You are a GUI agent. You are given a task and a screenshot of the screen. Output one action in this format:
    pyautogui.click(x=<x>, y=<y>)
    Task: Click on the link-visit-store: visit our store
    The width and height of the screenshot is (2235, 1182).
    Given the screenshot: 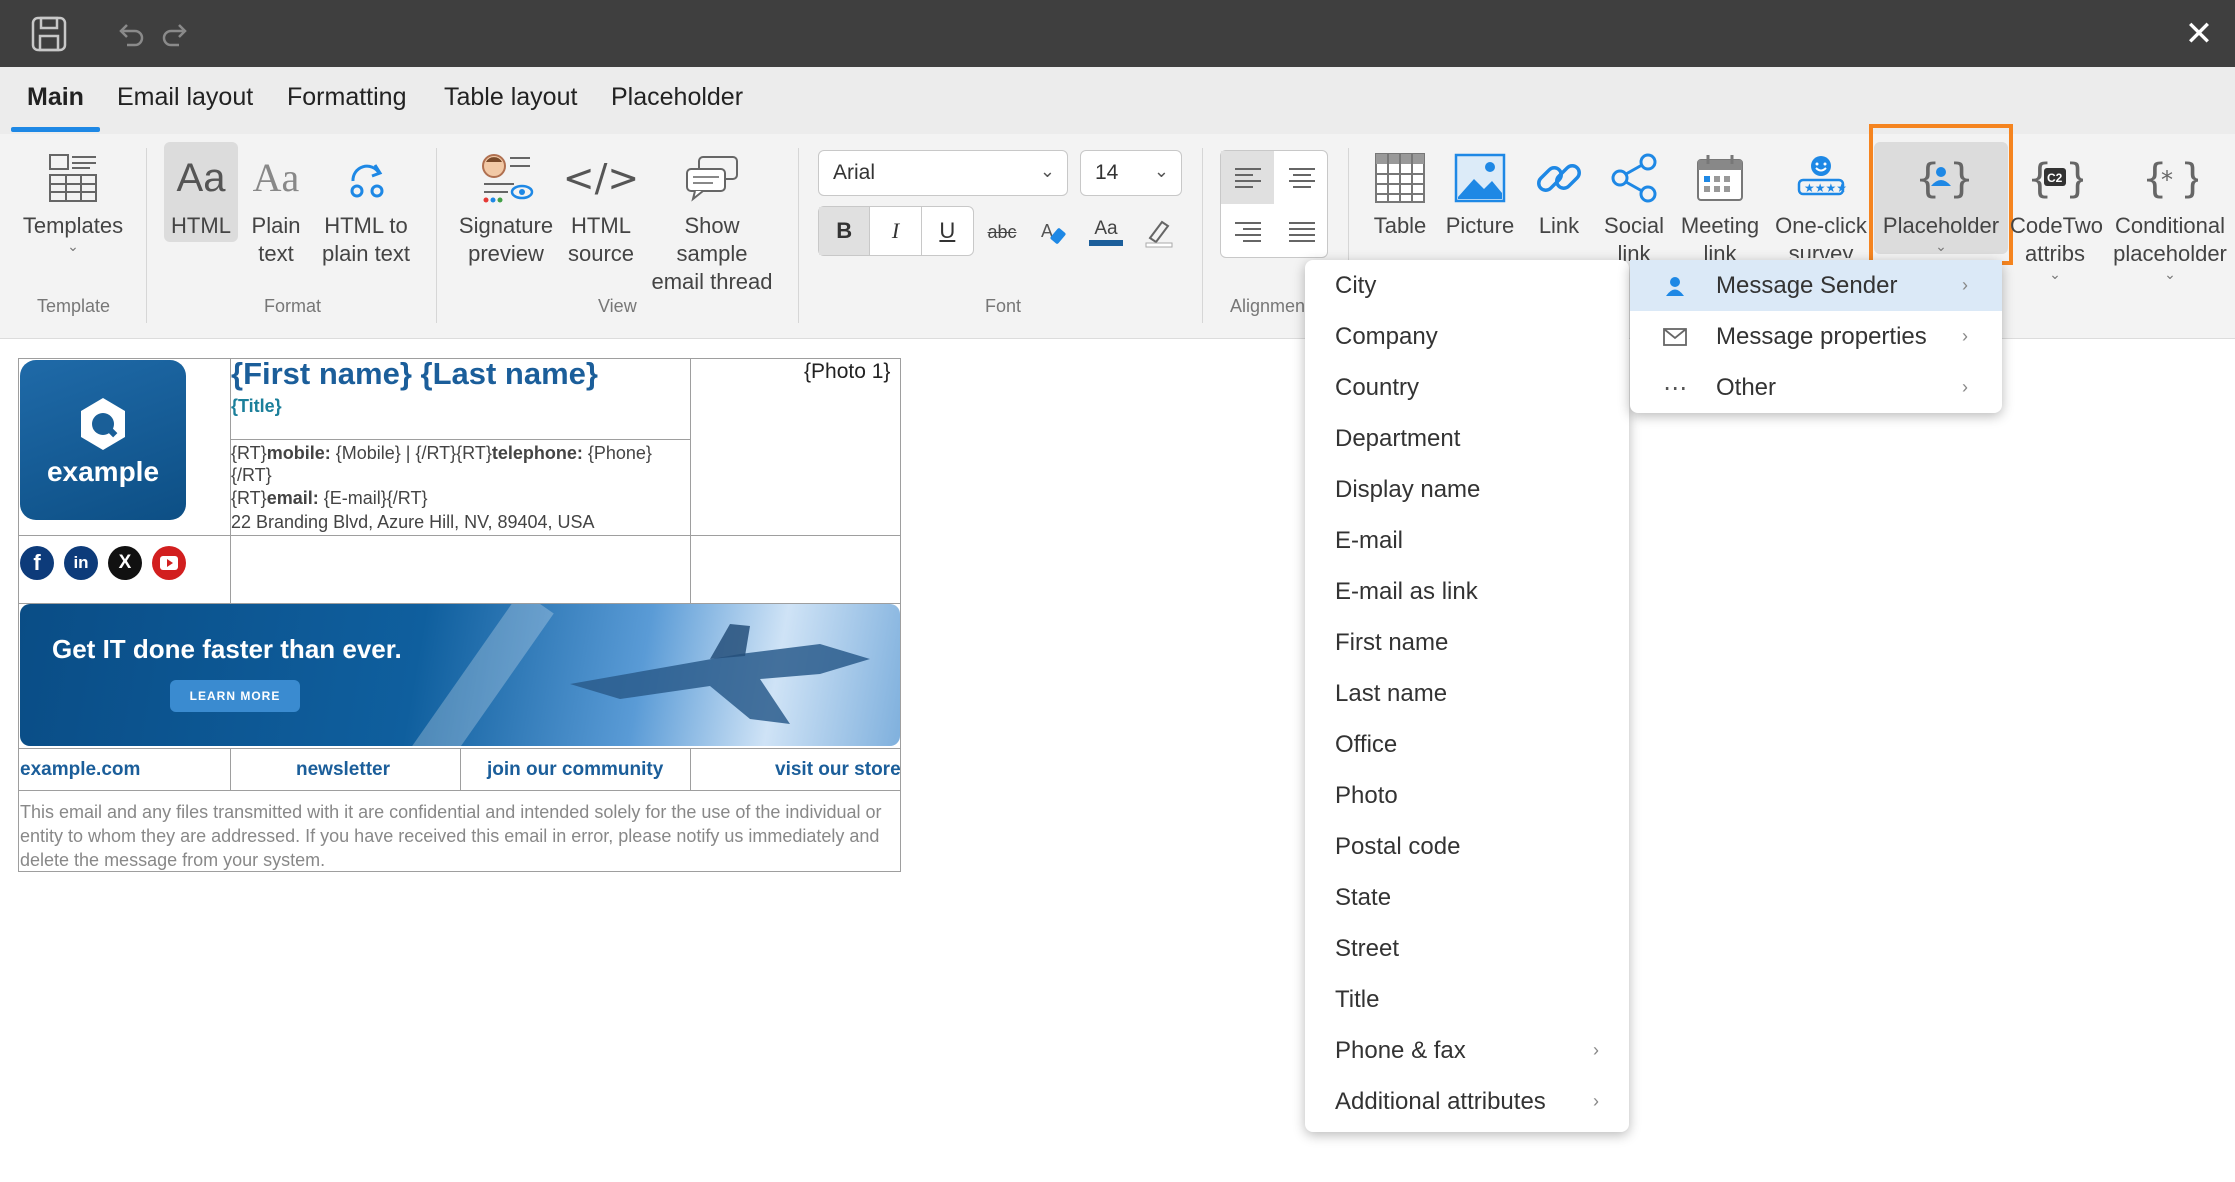 What is the action you would take?
    pyautogui.click(x=838, y=770)
    